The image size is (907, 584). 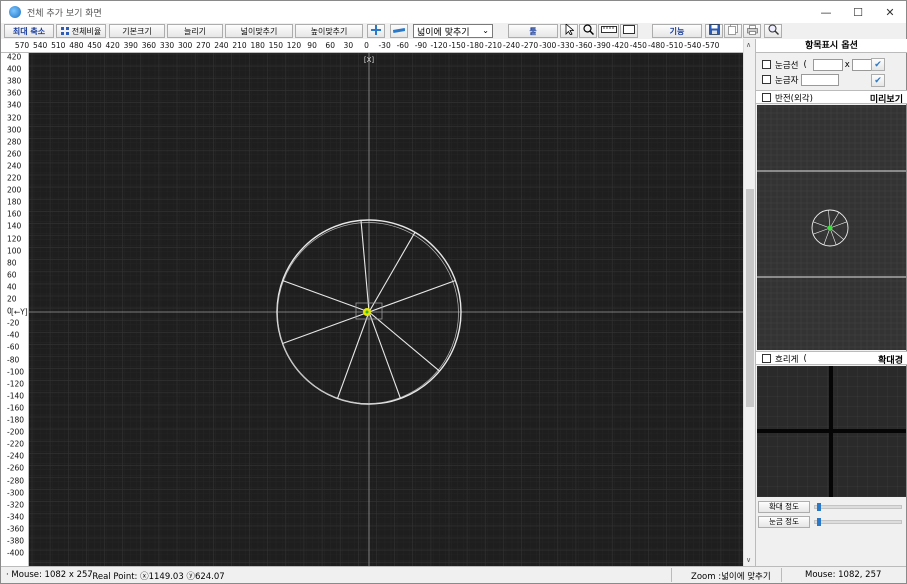 I want to click on grid-lines-apply-button: ✔, so click(x=878, y=64).